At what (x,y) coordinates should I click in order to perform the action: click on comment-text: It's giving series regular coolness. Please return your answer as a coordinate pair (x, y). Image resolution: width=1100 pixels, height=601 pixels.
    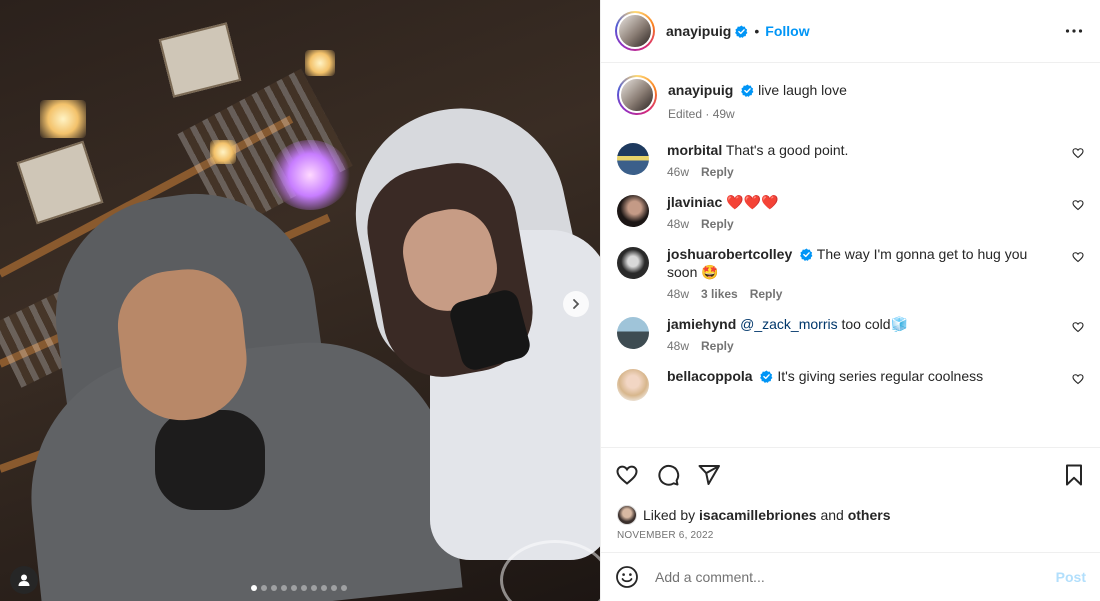
    Looking at the image, I should click on (880, 376).